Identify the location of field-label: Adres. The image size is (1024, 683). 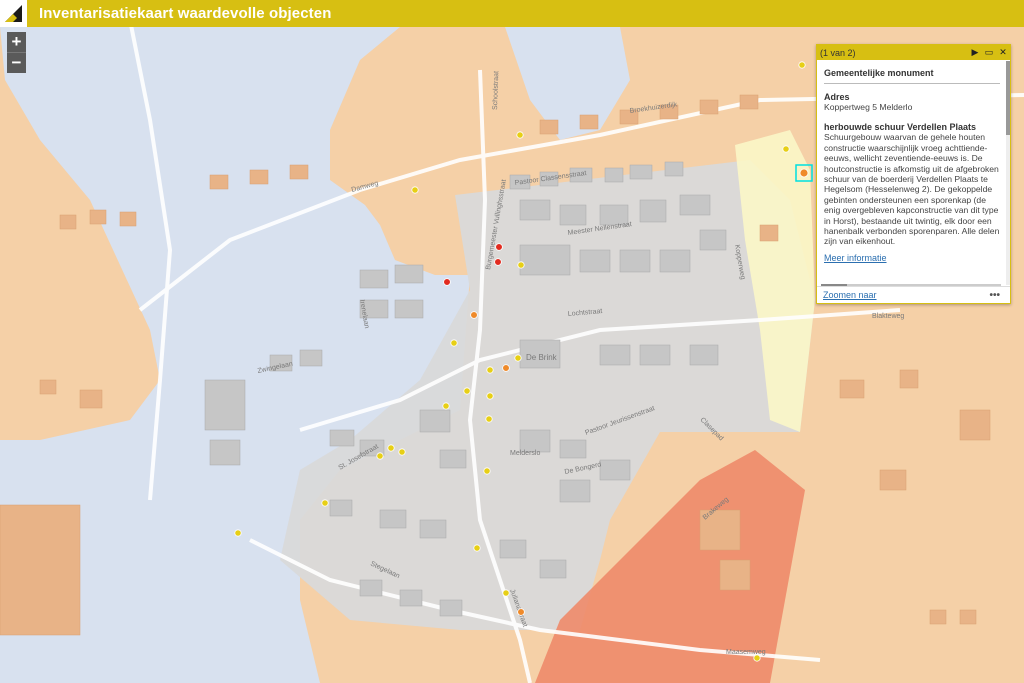
(837, 97).